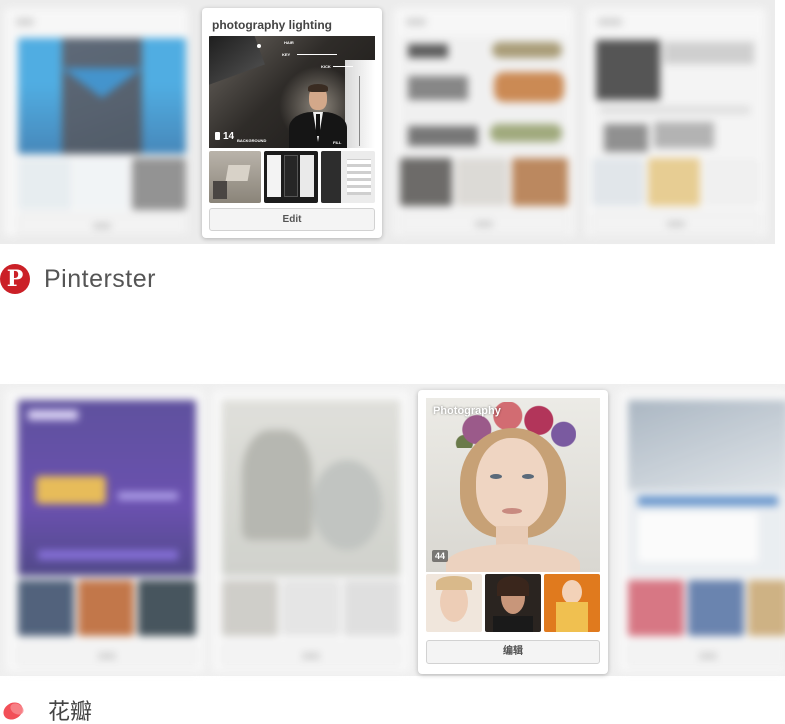  I want to click on light-label: KICK, so click(326, 66).